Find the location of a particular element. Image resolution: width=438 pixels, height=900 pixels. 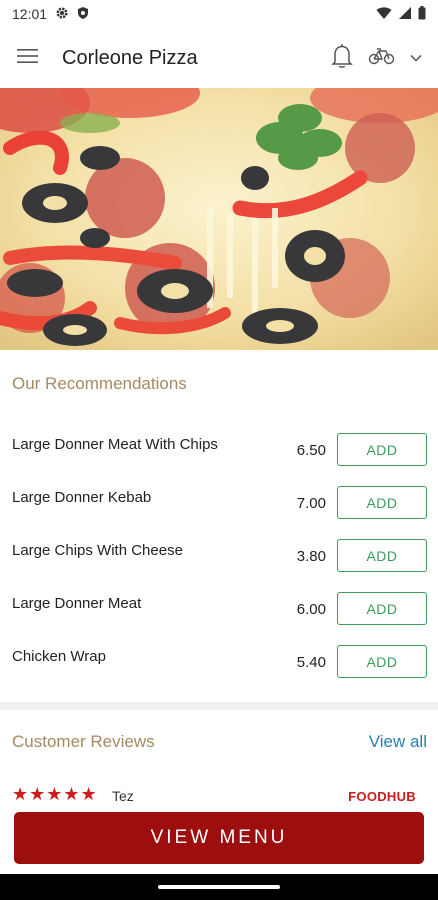

system-nav-bar is located at coordinates (219, 887).